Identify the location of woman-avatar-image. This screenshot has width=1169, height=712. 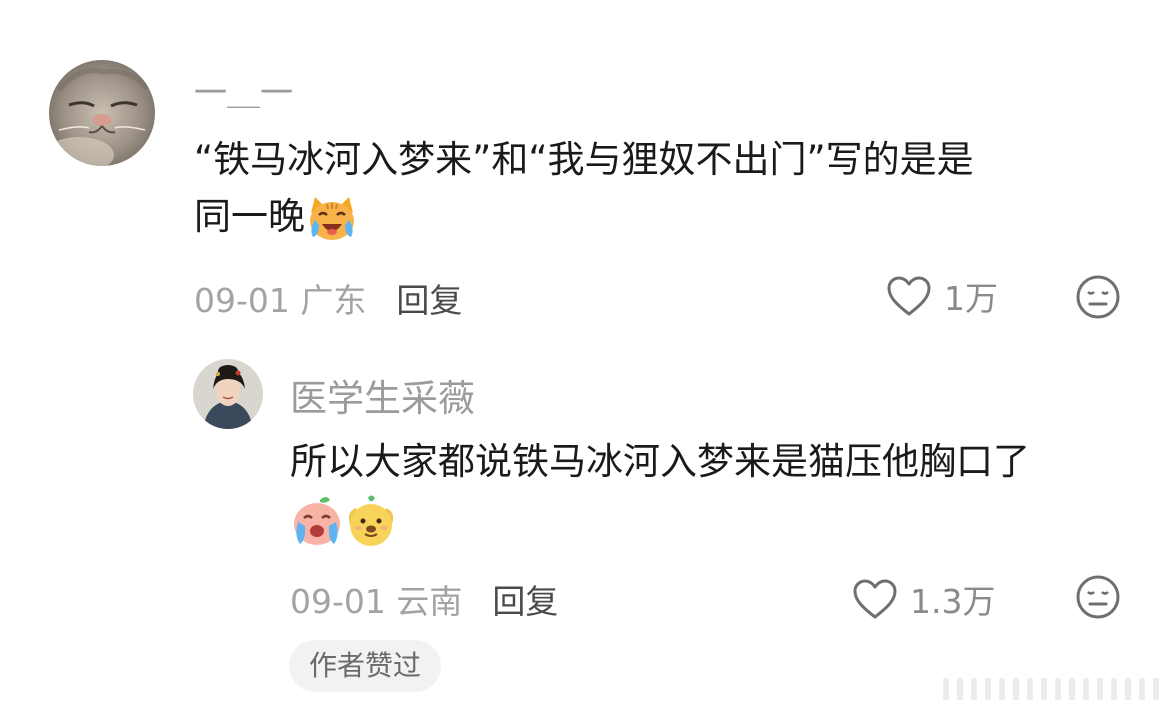
(228, 394).